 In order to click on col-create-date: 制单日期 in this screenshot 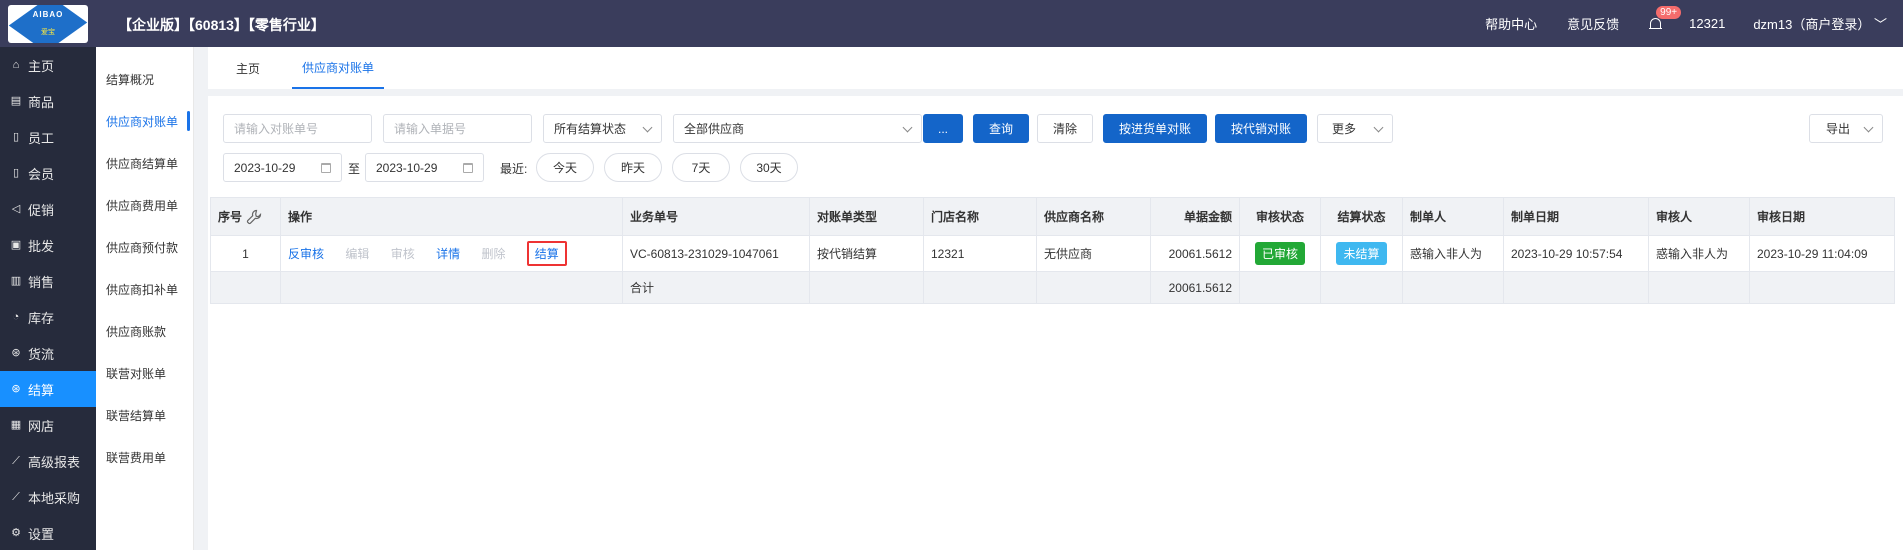, I will do `click(1576, 216)`.